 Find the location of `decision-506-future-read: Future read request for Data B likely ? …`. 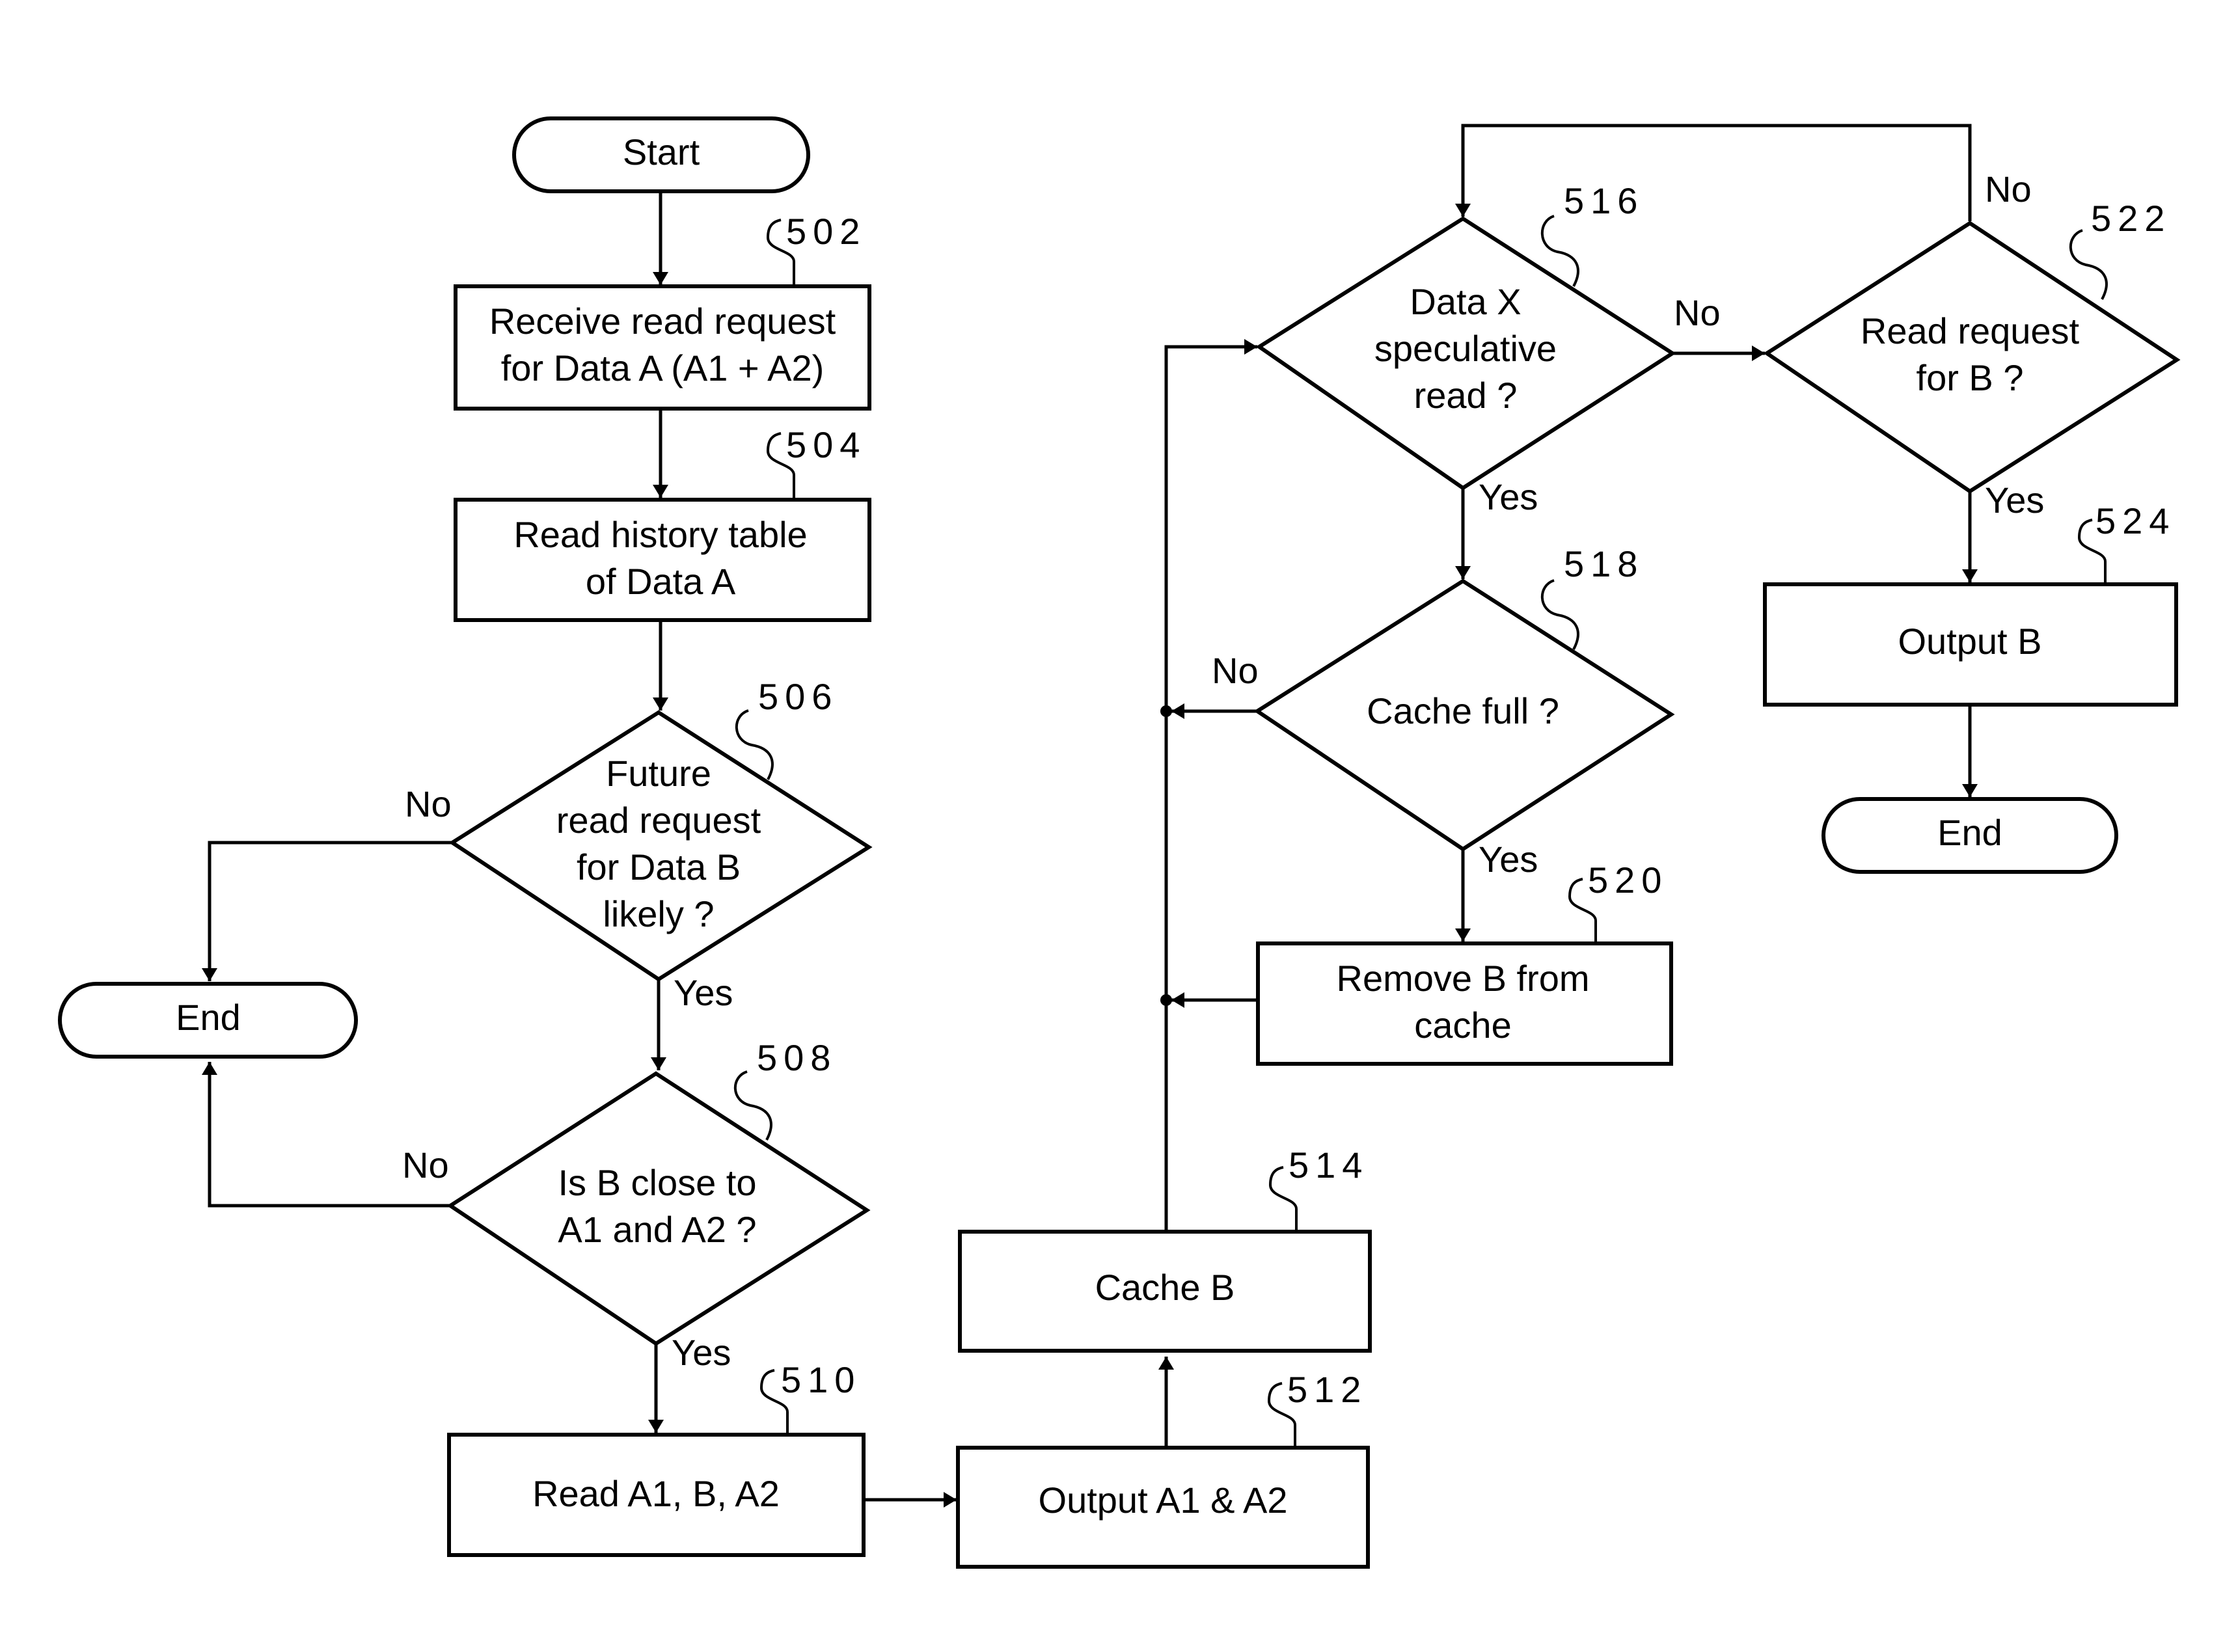

decision-506-future-read: Future read request for Data B likely ? … is located at coordinates (639, 844).